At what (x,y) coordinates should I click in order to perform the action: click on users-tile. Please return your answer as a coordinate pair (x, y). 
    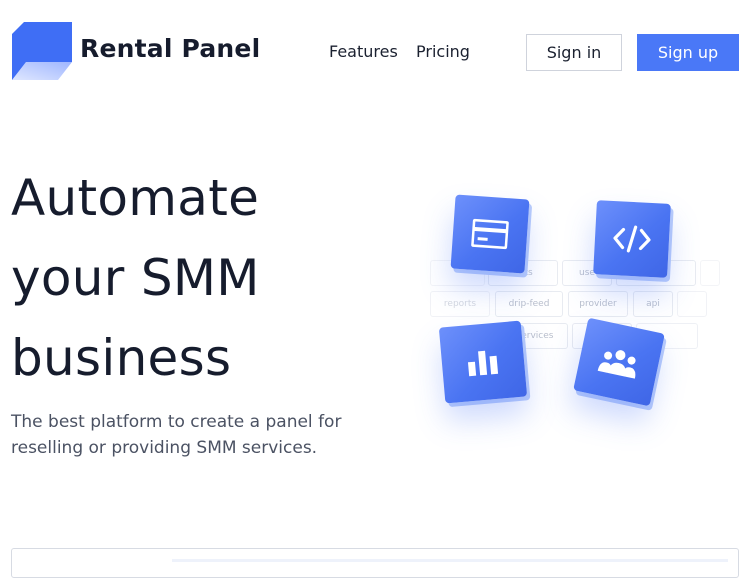
    Looking at the image, I should click on (619, 362).